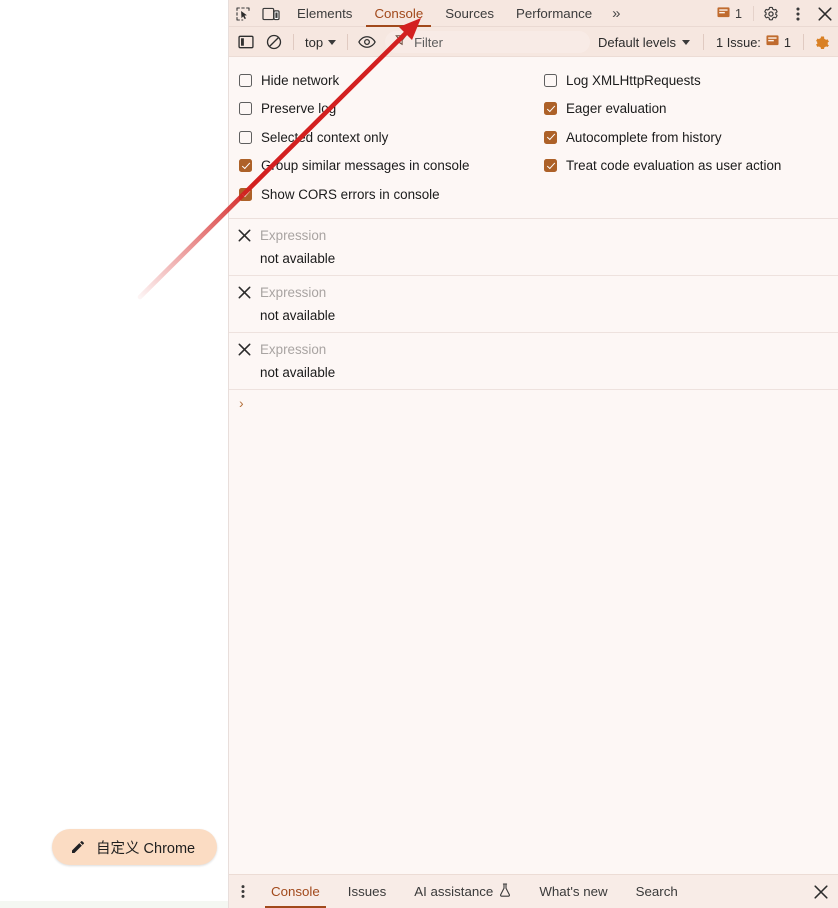 Image resolution: width=838 pixels, height=908 pixels. Describe the element at coordinates (657, 891) in the screenshot. I see `drawer-tab-search: Search` at that location.